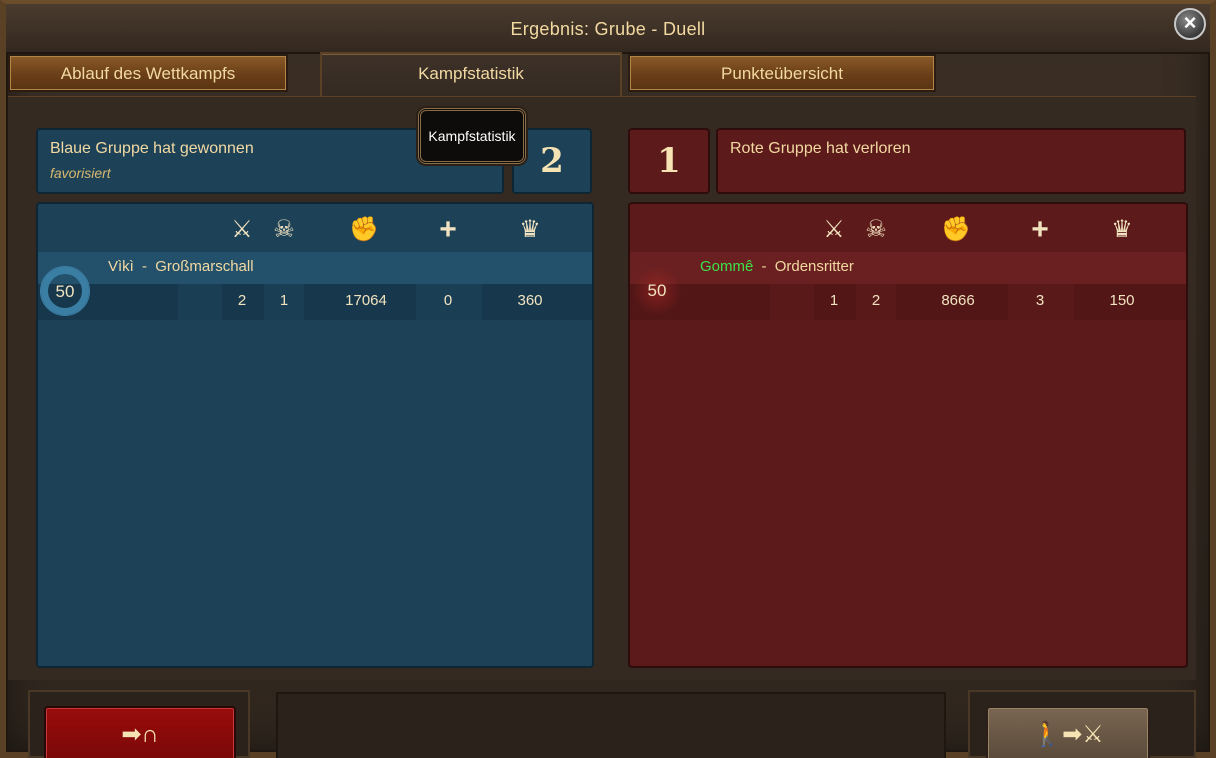  What do you see at coordinates (472, 136) in the screenshot?
I see `tooltip: Kampfstatistik` at bounding box center [472, 136].